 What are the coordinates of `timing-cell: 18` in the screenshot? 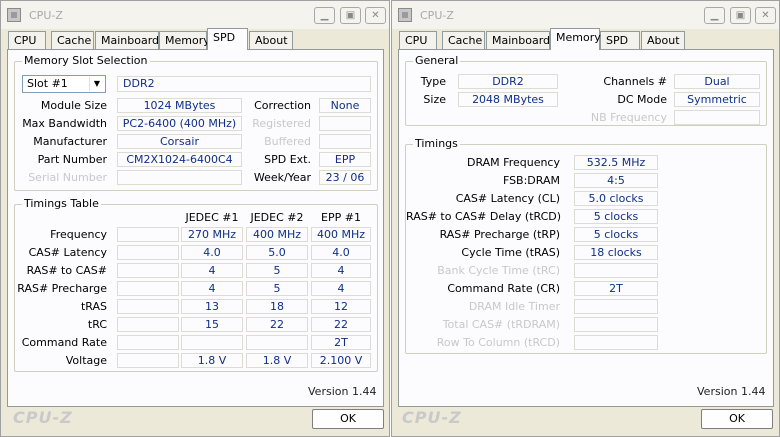 It's located at (277, 306).